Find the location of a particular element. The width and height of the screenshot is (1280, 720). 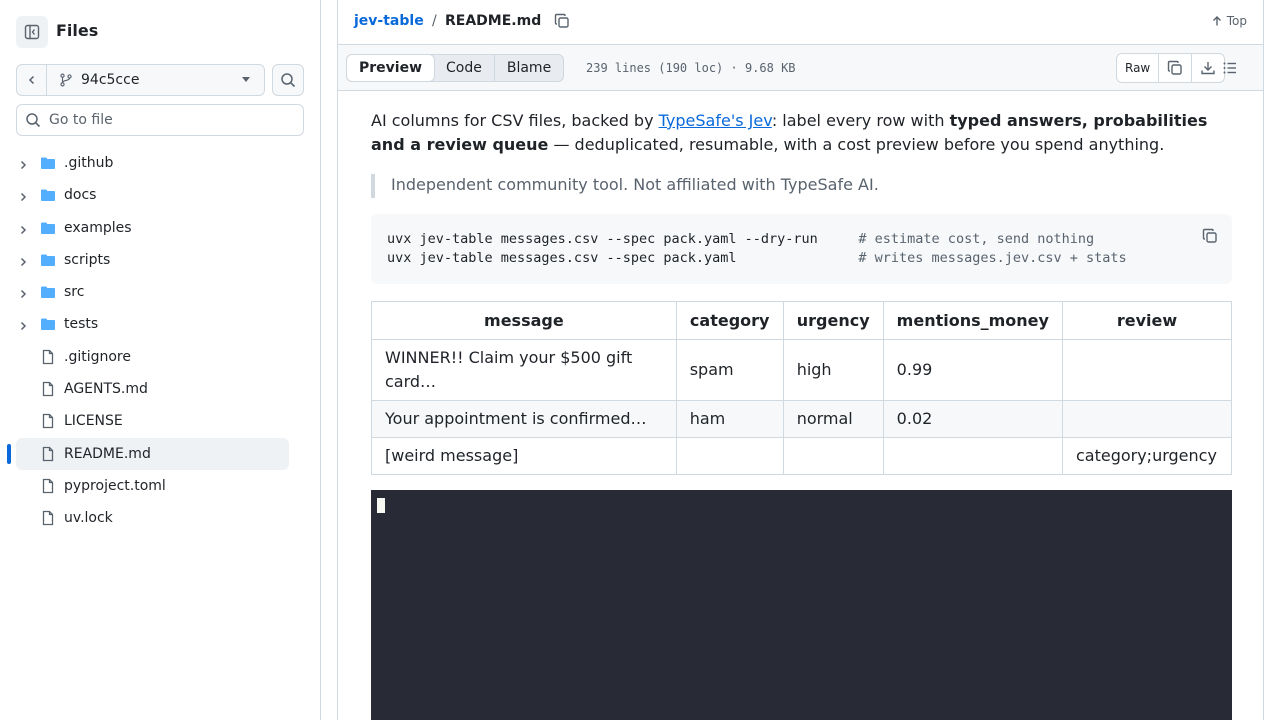

go-to-file-input is located at coordinates (169, 120).